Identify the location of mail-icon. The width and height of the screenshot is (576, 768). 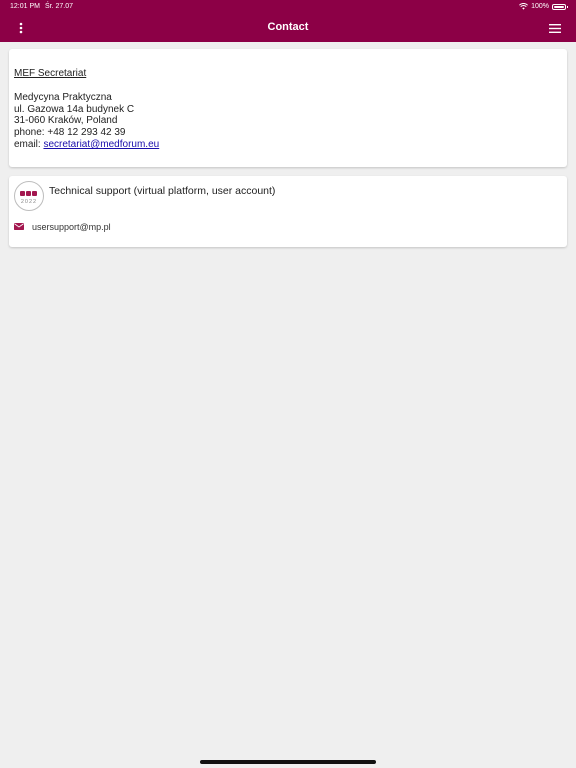
(19, 226).